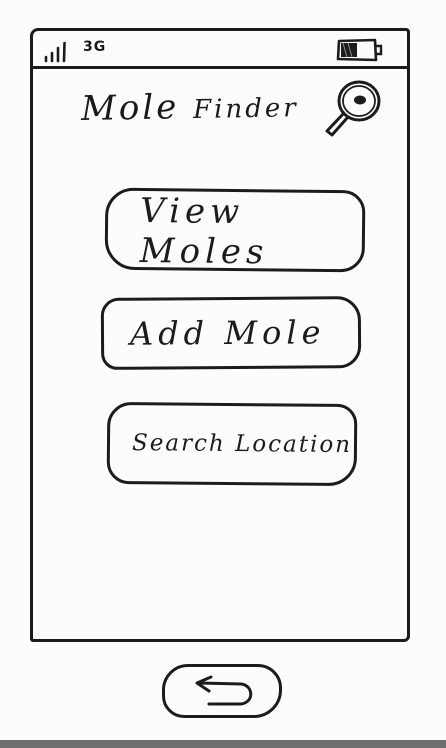  What do you see at coordinates (190, 107) in the screenshot?
I see `page-title: Mole Finder` at bounding box center [190, 107].